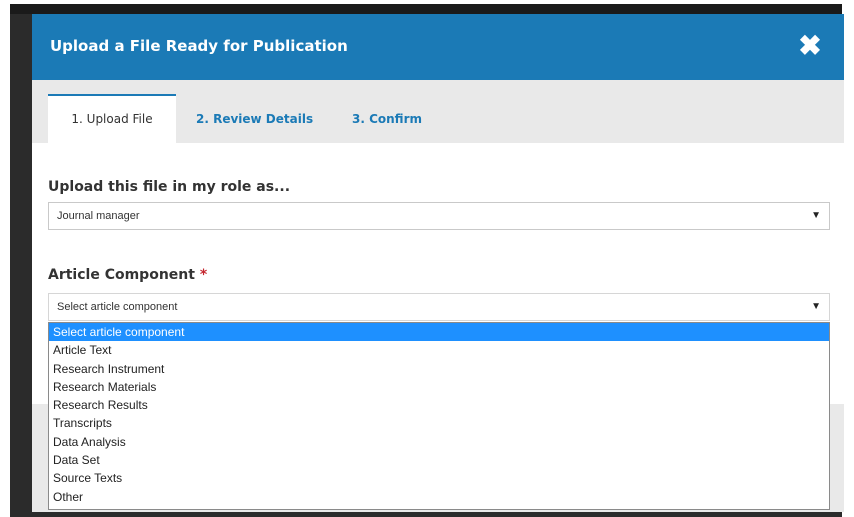 The width and height of the screenshot is (854, 517). I want to click on dropdown-option: Research Instrument, so click(439, 369).